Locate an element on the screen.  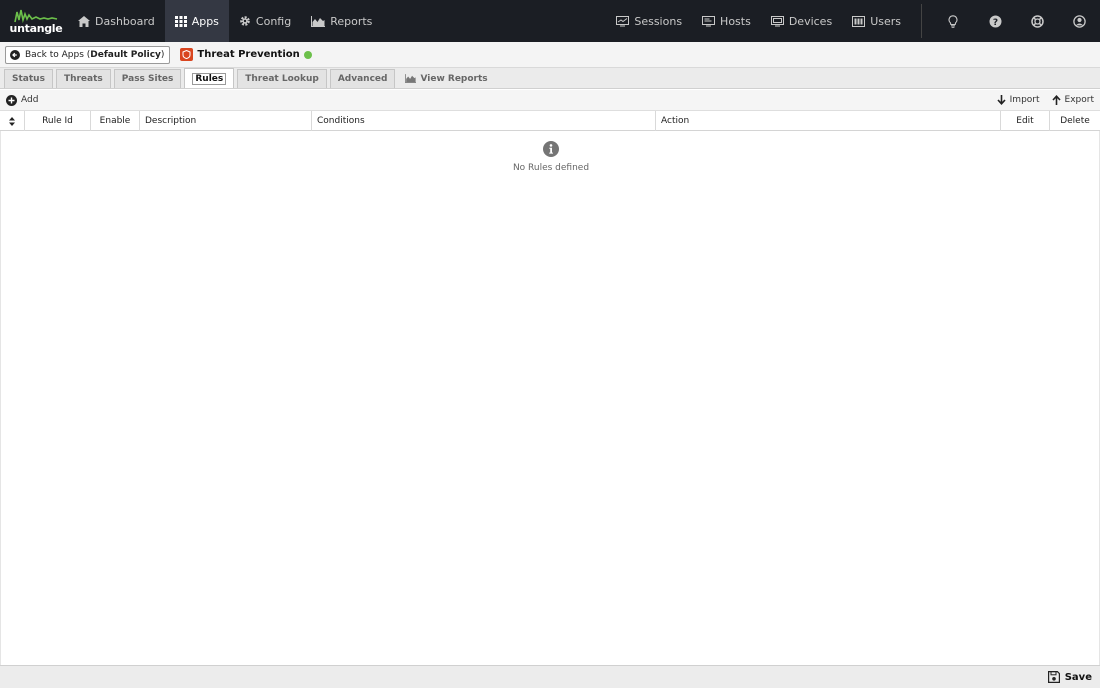
arrow-left-circle-icon is located at coordinates (15, 54).